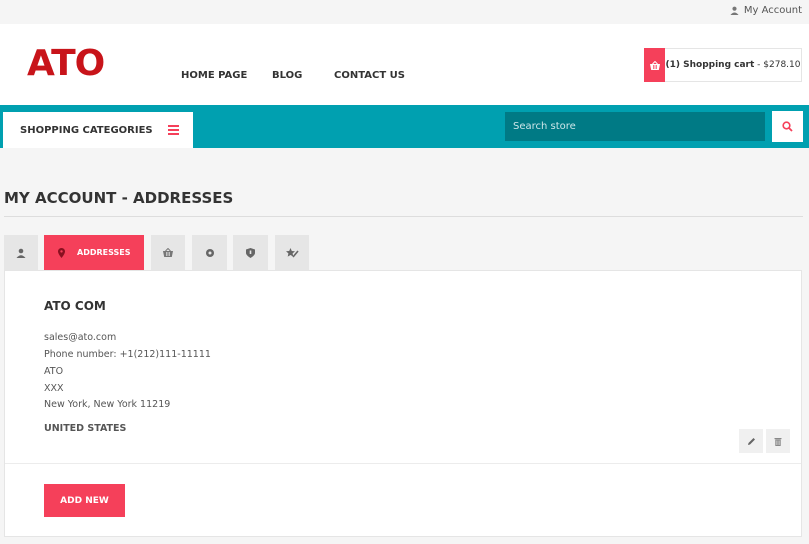 Image resolution: width=809 pixels, height=544 pixels. What do you see at coordinates (173, 130) in the screenshot?
I see `hamburger-icon` at bounding box center [173, 130].